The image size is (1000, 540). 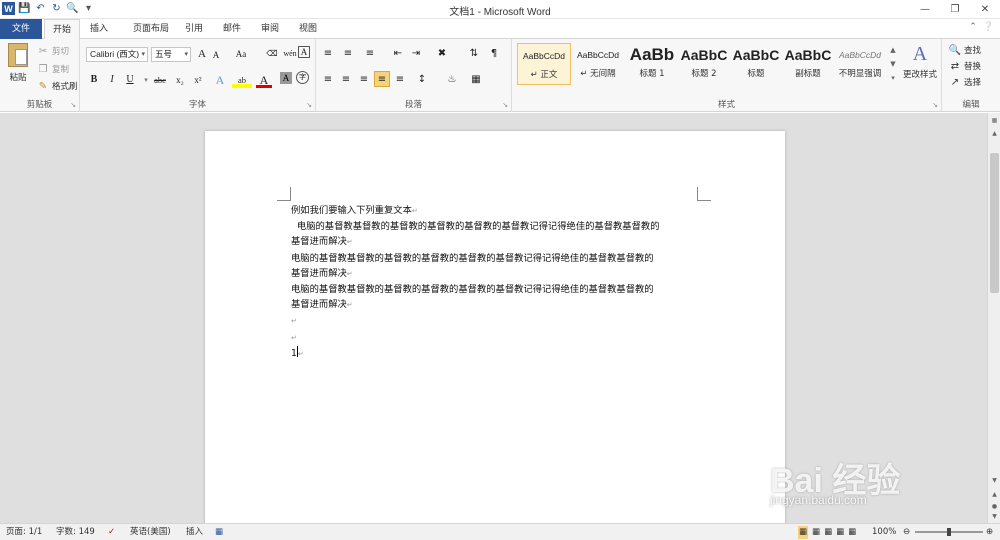 I want to click on style-name: 不明显强调, so click(x=860, y=74).